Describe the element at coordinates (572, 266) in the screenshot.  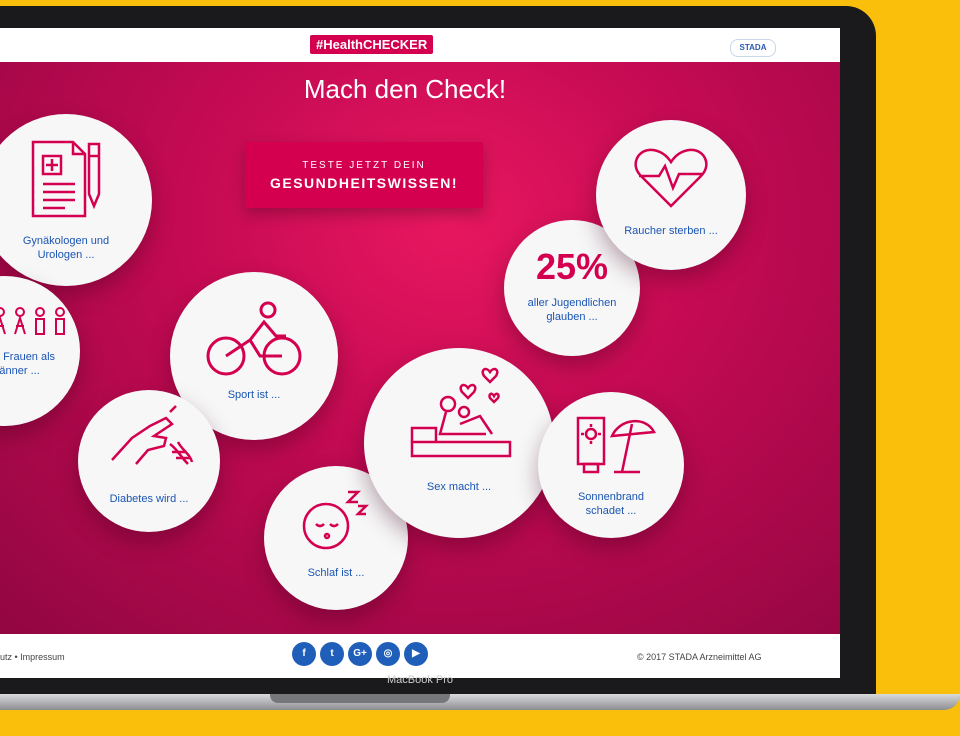
I see `youth-percent: 25%` at that location.